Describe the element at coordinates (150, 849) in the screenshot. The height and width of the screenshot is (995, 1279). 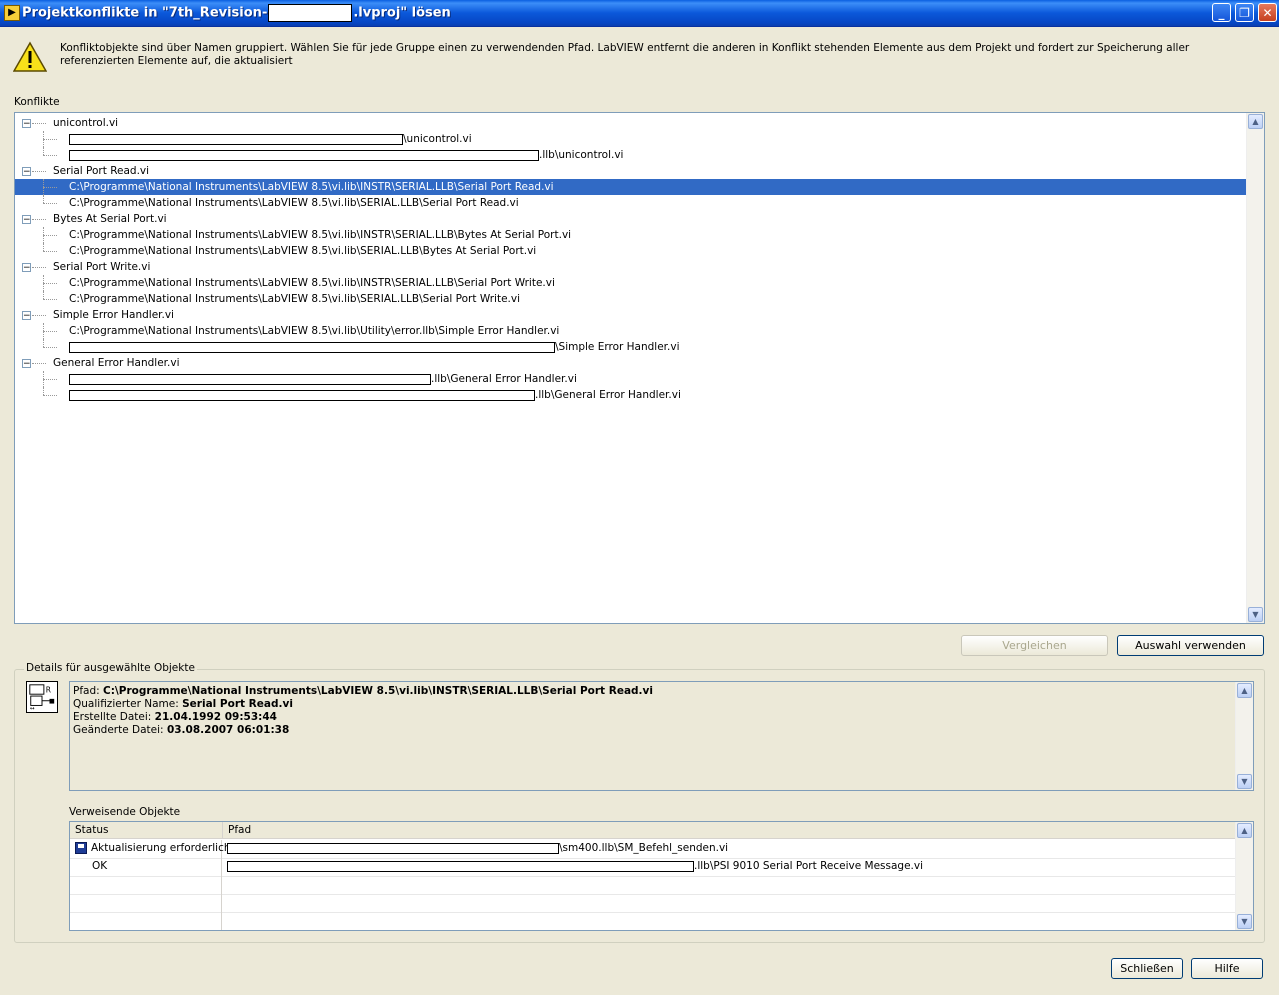
I see `status-cell: Aktualisierung erforderlich` at that location.